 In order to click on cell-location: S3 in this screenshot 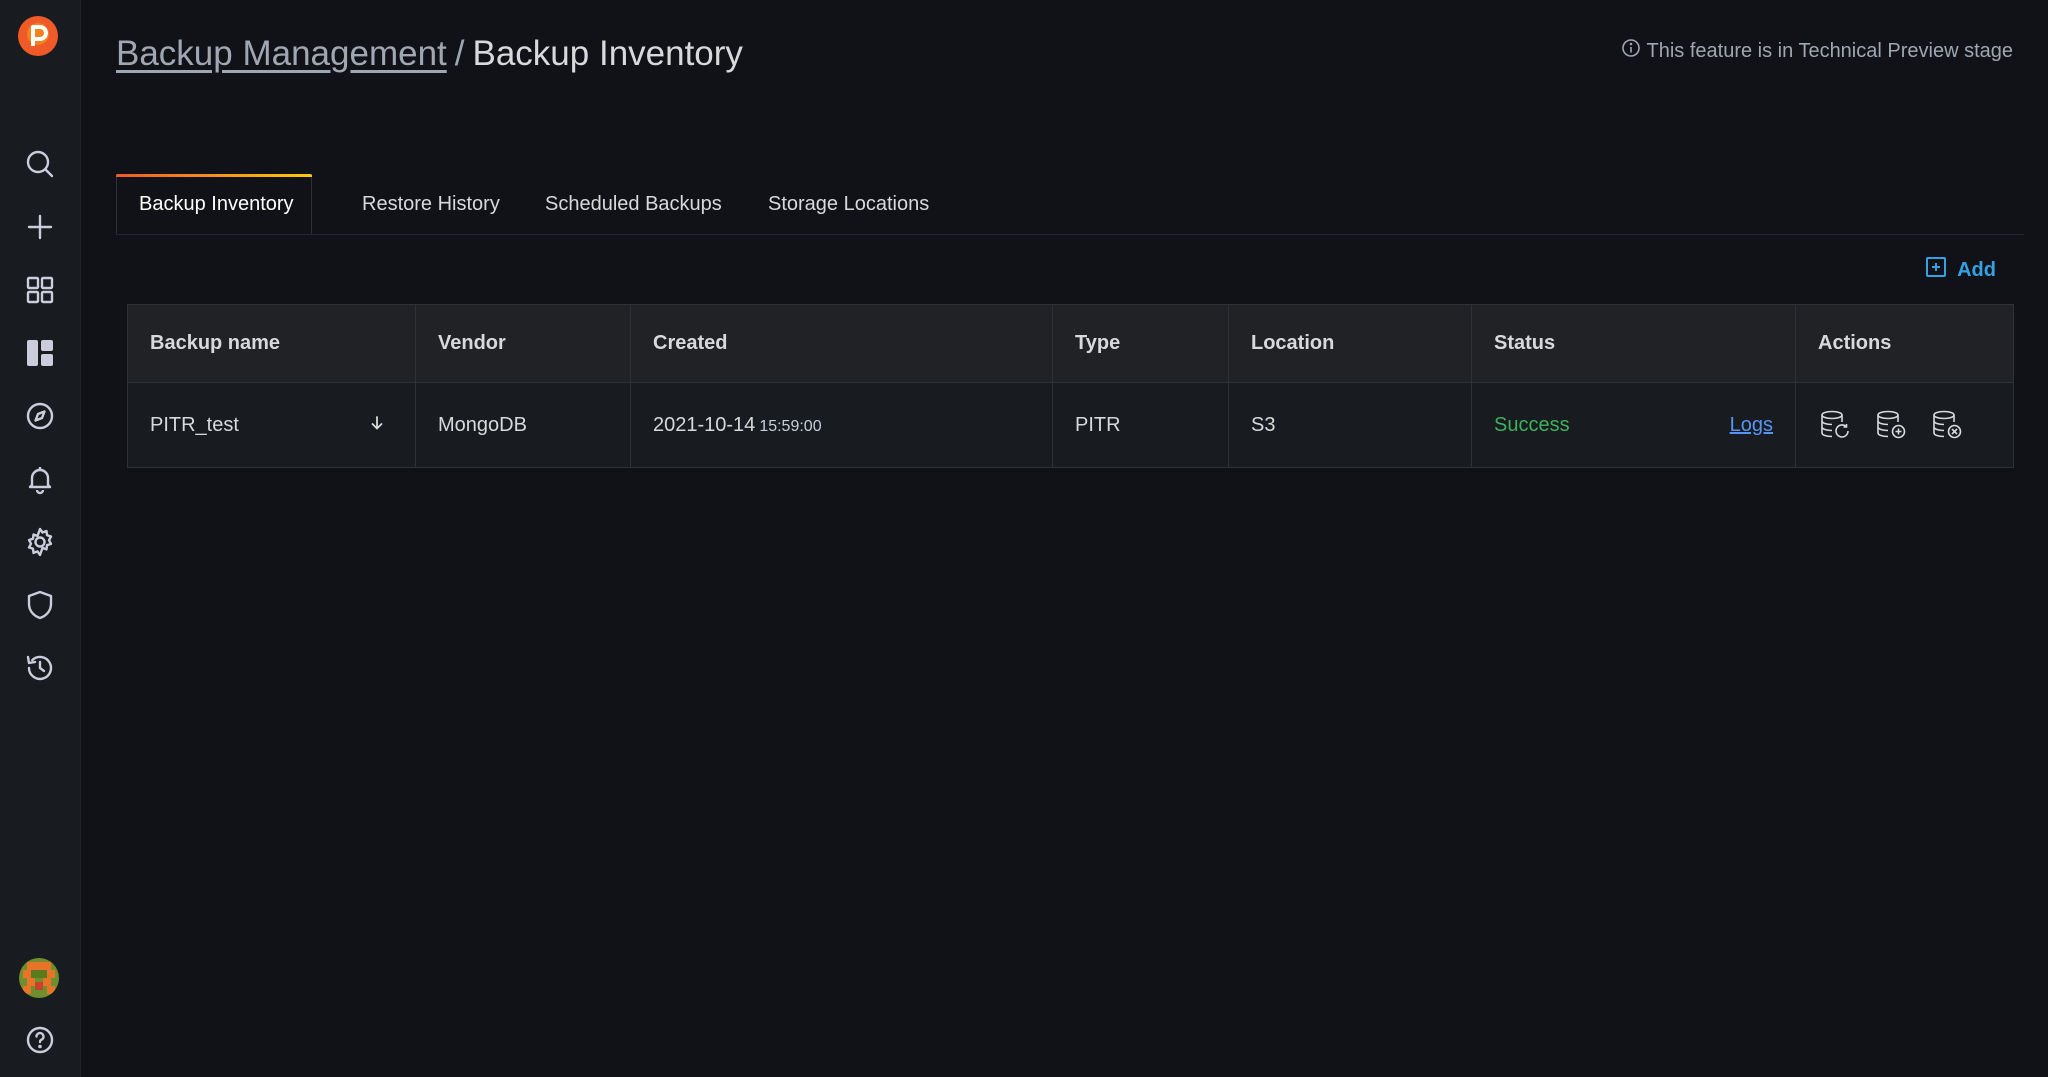, I will do `click(1350, 425)`.